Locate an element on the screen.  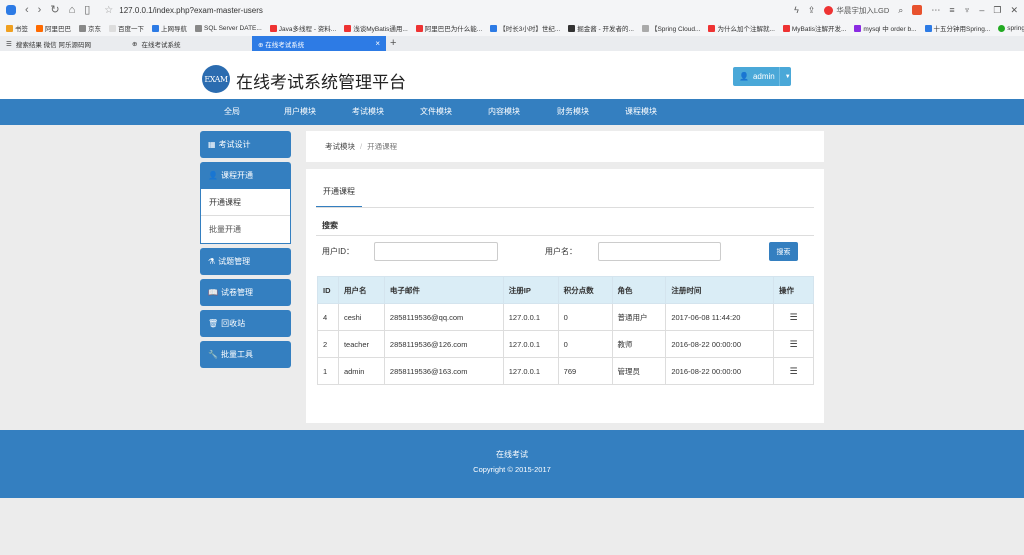
bookmark-item: 京东 is located at coordinates (90, 28).